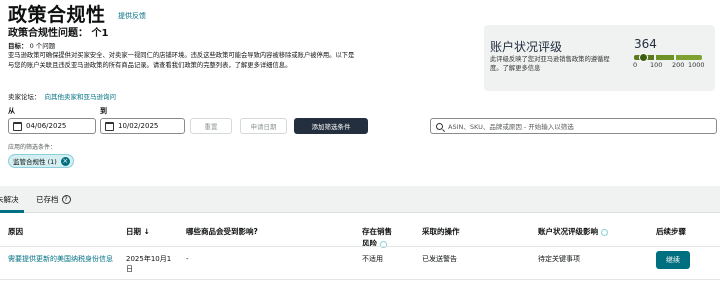 This screenshot has width=720, height=307. What do you see at coordinates (32, 147) in the screenshot?
I see `applied-filters-label: 应用的筛选条件：` at bounding box center [32, 147].